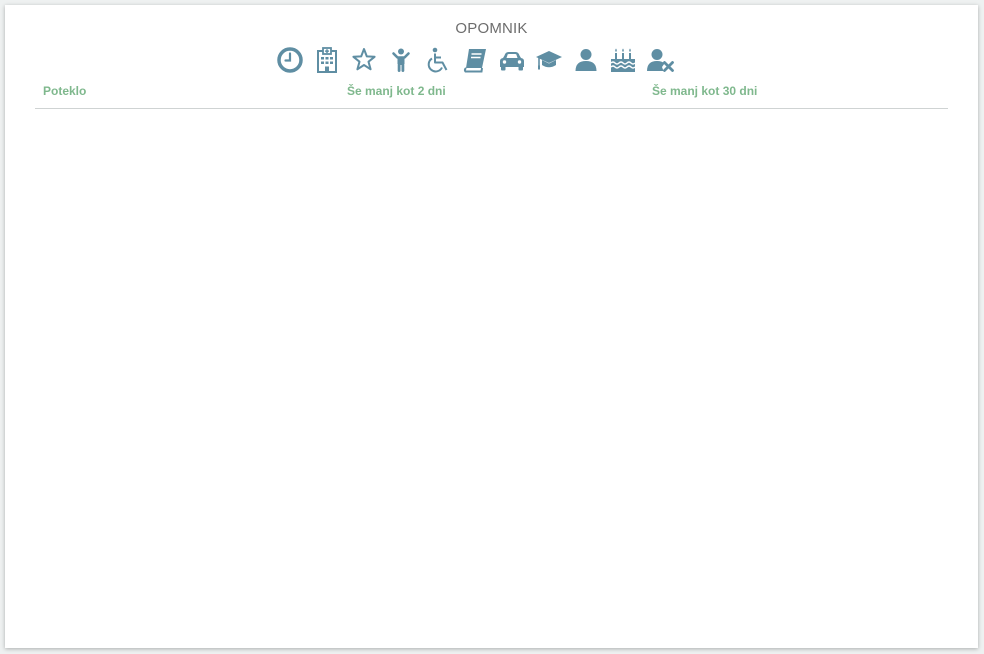  I want to click on star-icon, so click(364, 60).